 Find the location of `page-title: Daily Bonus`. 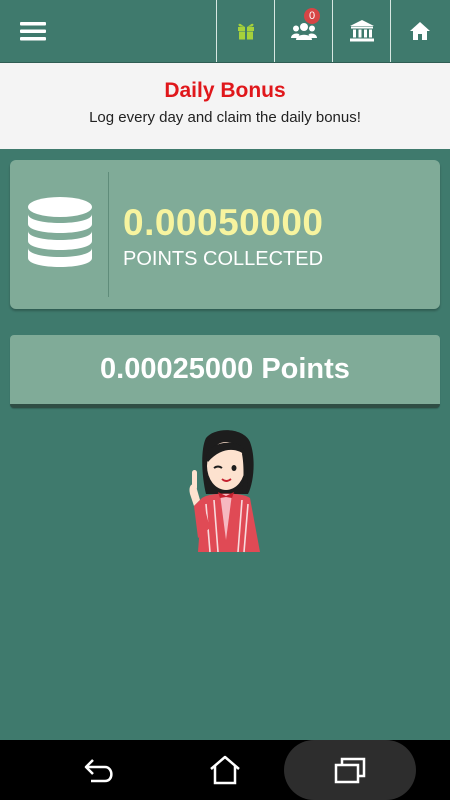

page-title: Daily Bonus is located at coordinates (225, 90).